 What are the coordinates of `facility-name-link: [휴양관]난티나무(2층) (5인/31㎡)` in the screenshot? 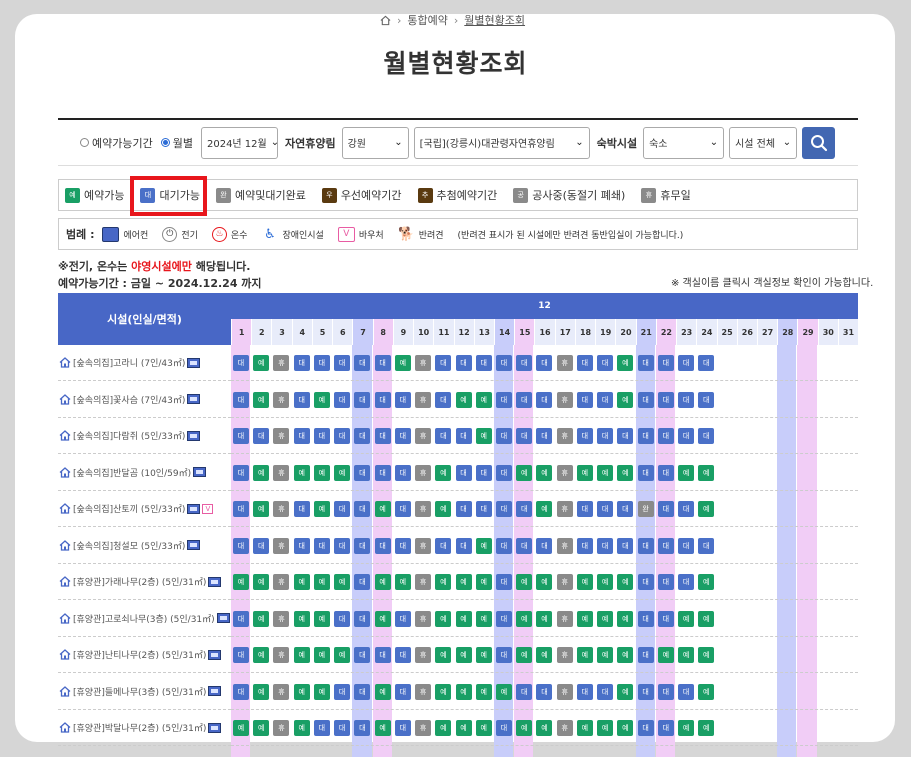 It's located at (144, 655).